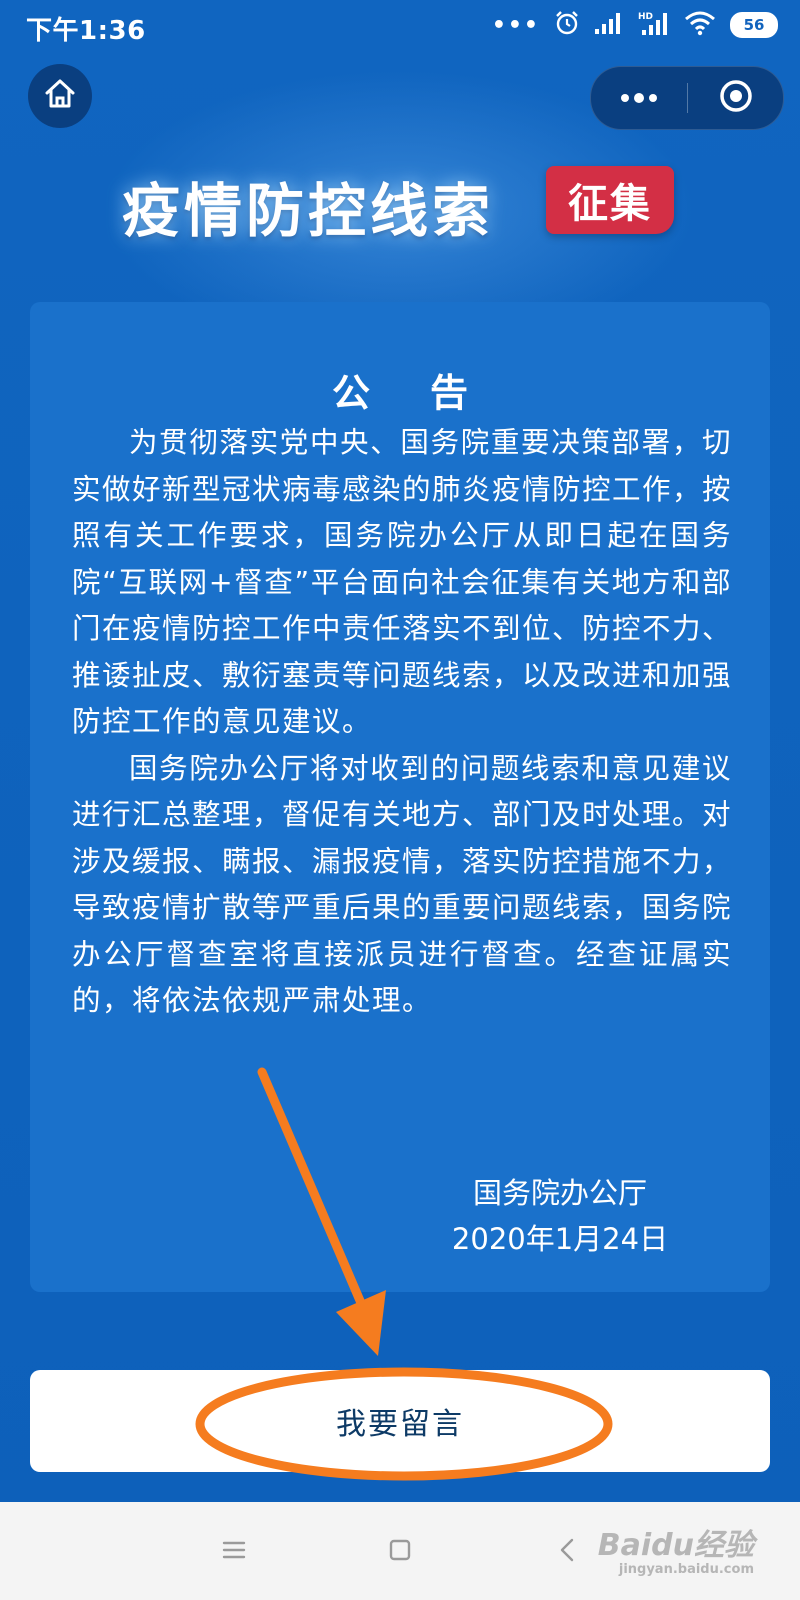 Image resolution: width=800 pixels, height=1600 pixels. I want to click on back-icon, so click(568, 1550).